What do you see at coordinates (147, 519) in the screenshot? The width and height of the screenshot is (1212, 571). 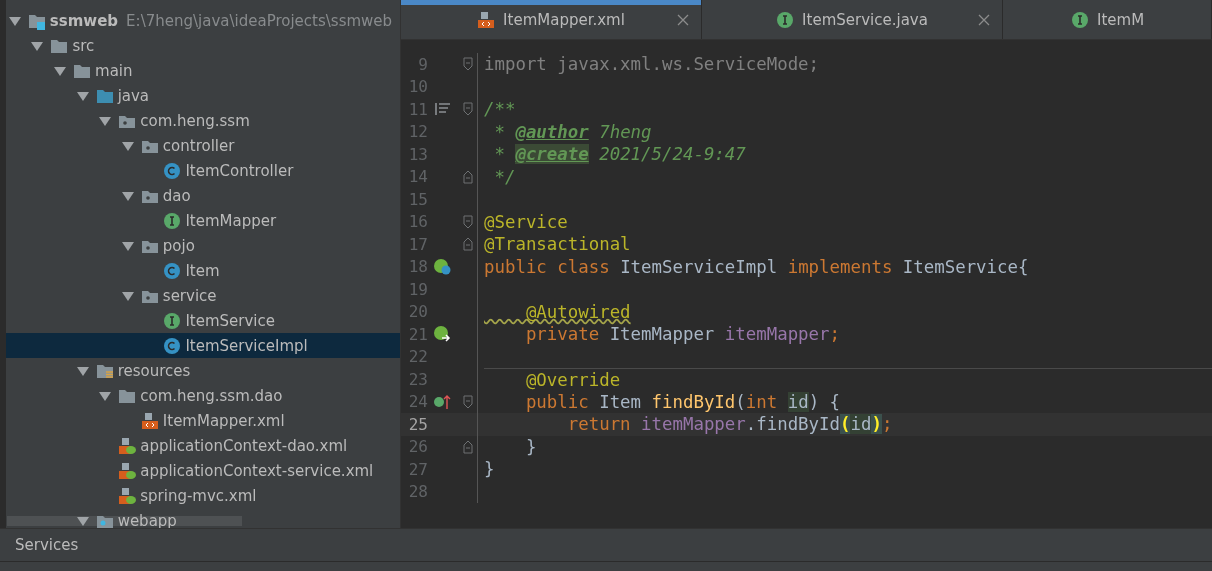 I see `tree-item-label: webapp` at bounding box center [147, 519].